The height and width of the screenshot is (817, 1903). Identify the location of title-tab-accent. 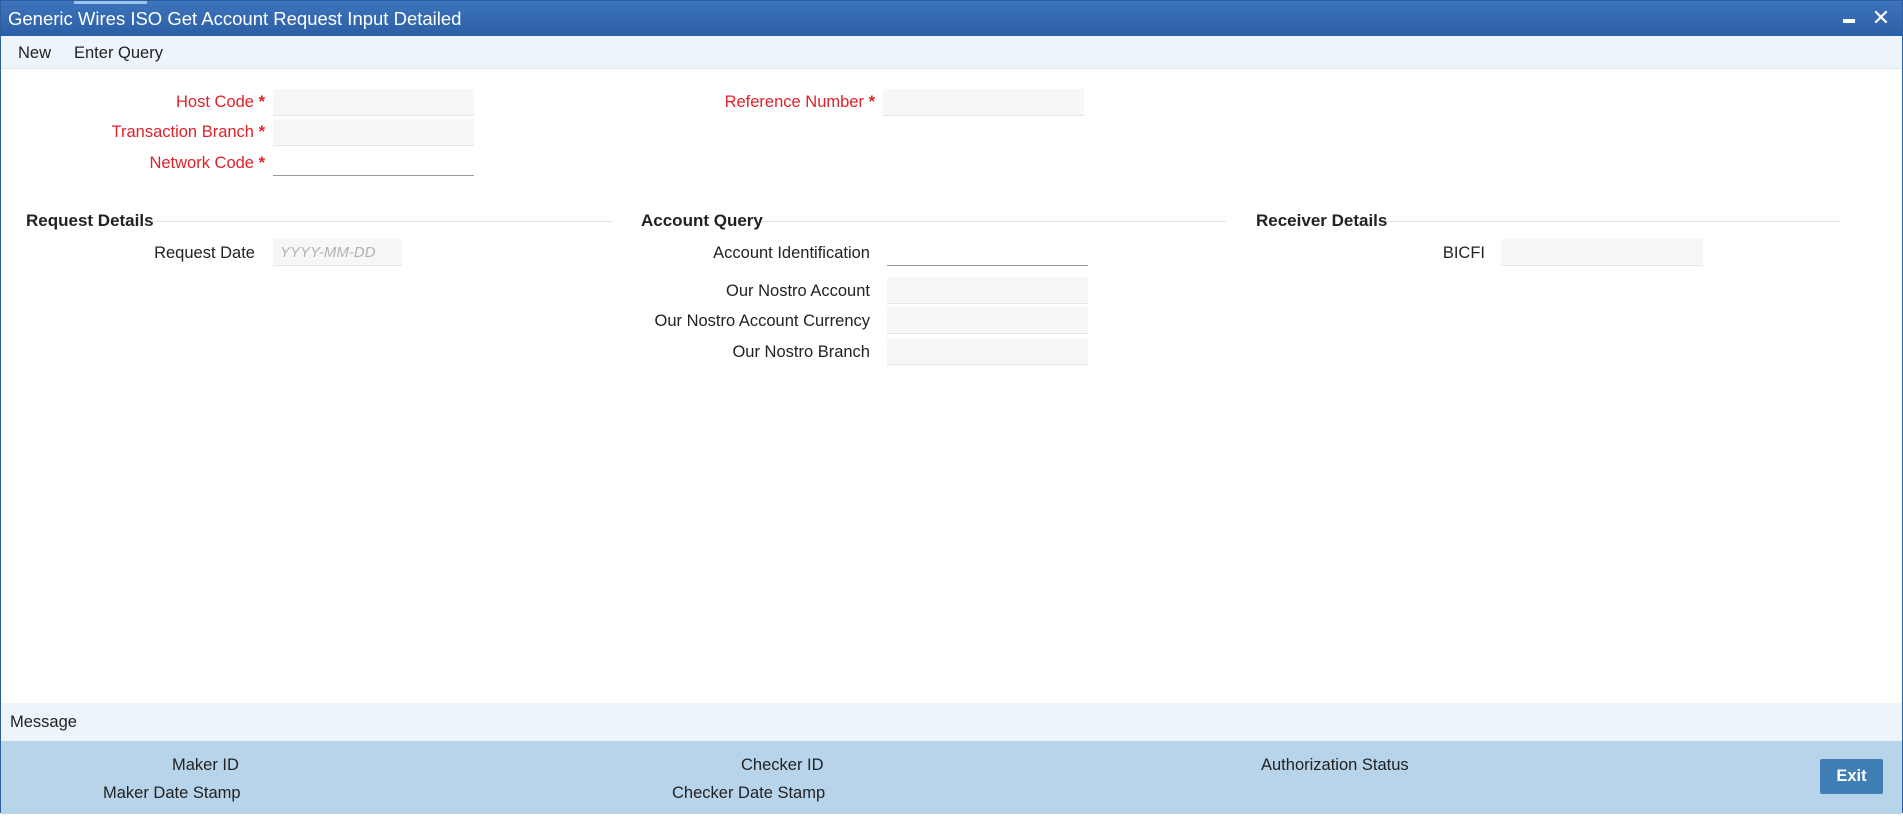
(110, 2).